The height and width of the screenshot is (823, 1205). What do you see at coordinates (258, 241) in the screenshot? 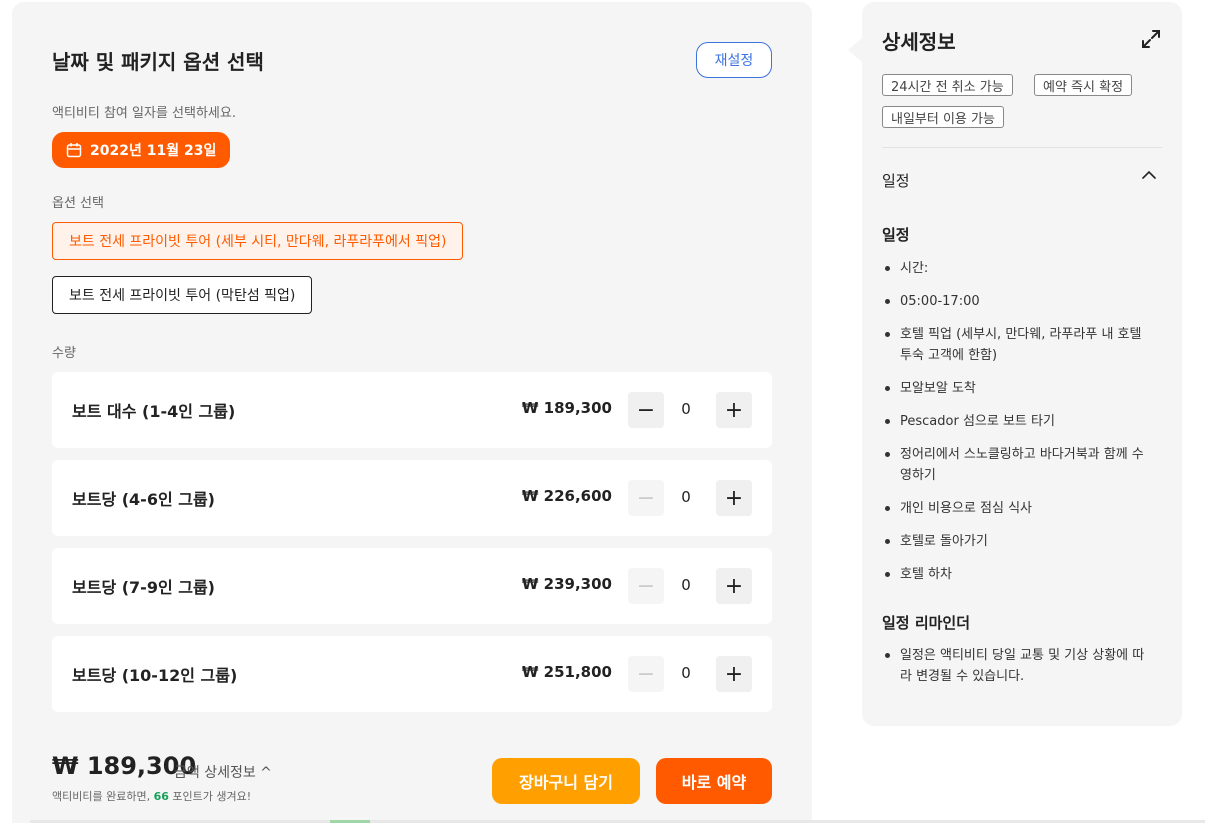
I see `option-button-city-pickup: 보트 전세 프라이빗 투어 (세부 시티, 만다웨, 라푸라푸에서 픽업)` at bounding box center [258, 241].